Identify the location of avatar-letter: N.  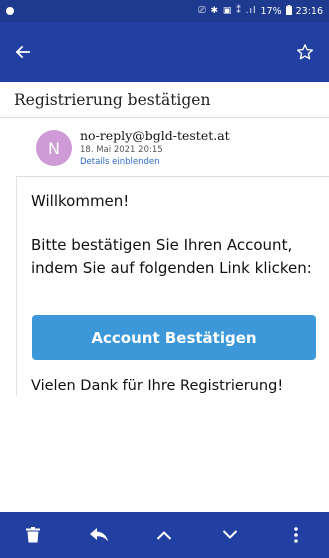
(54, 148).